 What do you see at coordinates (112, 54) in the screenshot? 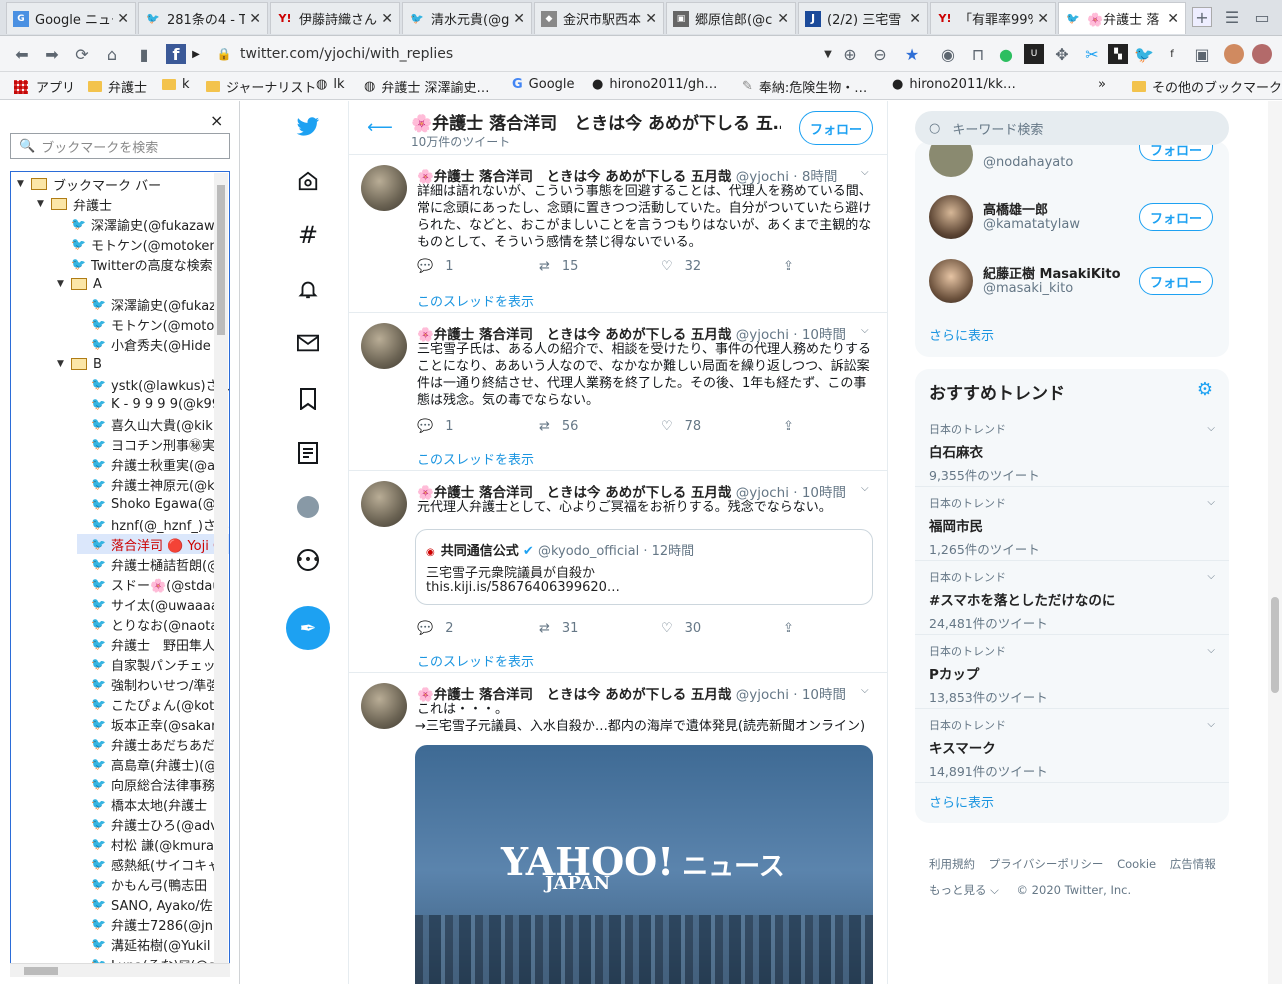
I see `home-icon: ⌂` at bounding box center [112, 54].